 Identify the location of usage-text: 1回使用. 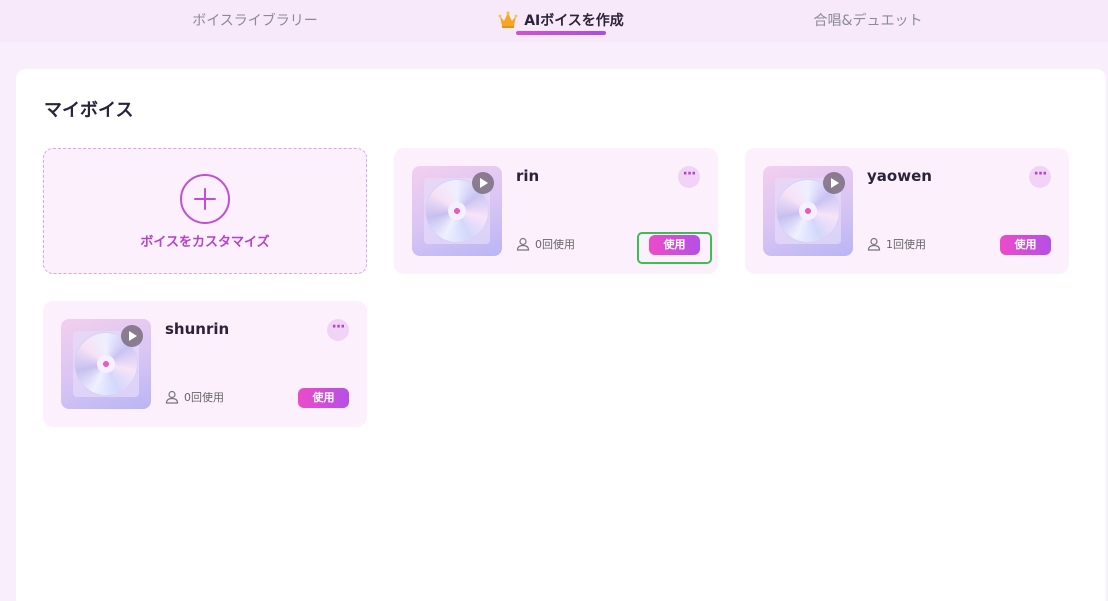
(906, 244).